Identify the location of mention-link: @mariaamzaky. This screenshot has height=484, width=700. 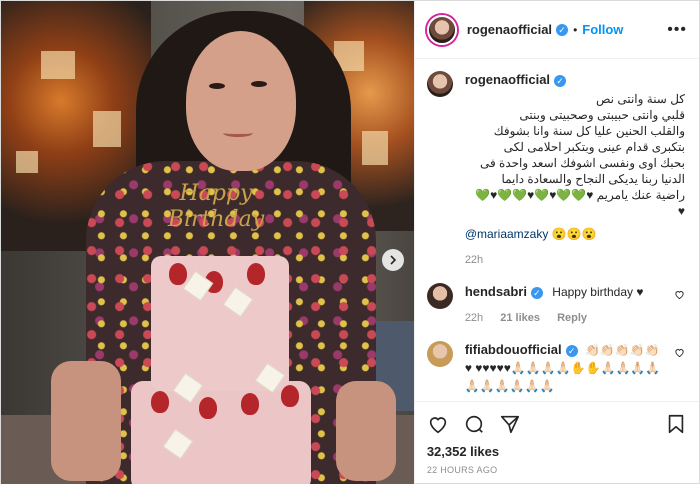
(507, 234).